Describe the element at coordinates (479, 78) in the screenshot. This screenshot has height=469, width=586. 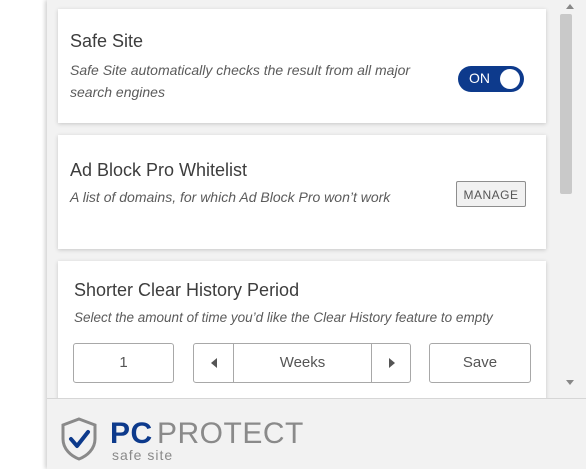
I see `toggle-label: ON` at that location.